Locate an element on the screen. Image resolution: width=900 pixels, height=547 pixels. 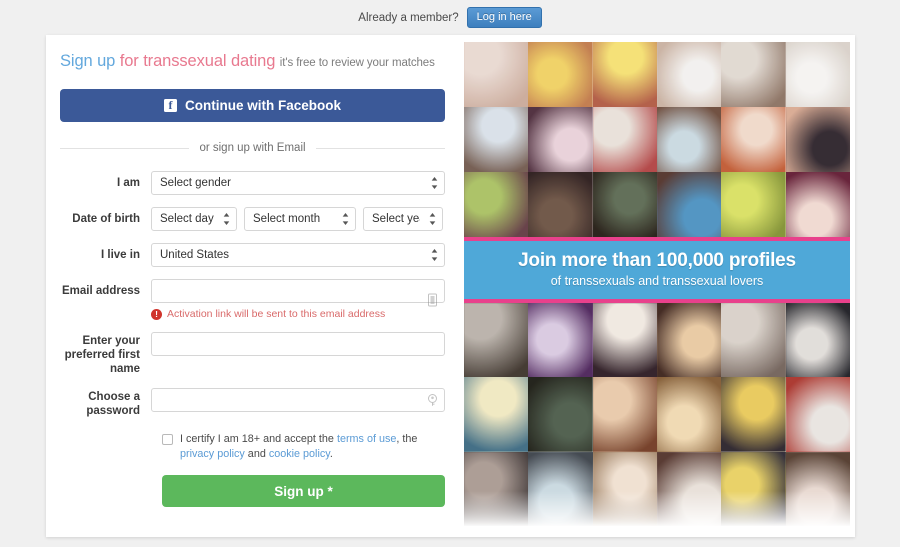
promo-banner-title: Join more than 100,000 profiles is located at coordinates (657, 260).